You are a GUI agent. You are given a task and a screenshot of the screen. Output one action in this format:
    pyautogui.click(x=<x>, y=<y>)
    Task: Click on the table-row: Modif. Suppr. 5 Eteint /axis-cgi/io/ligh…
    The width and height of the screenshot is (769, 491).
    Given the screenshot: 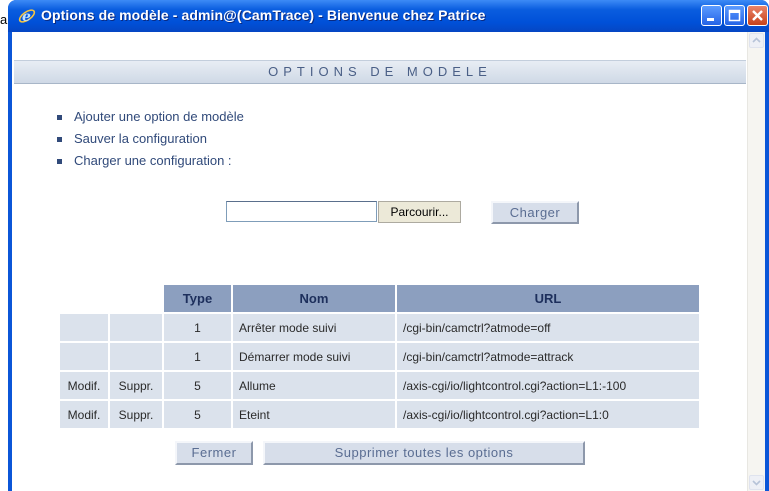 What is the action you would take?
    pyautogui.click(x=379, y=414)
    